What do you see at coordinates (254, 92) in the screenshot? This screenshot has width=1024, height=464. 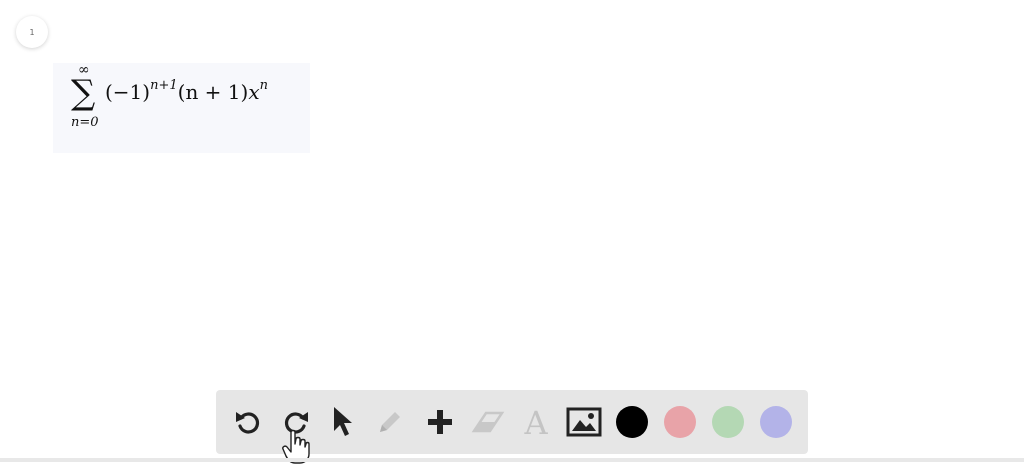 I see `term-variable: x` at bounding box center [254, 92].